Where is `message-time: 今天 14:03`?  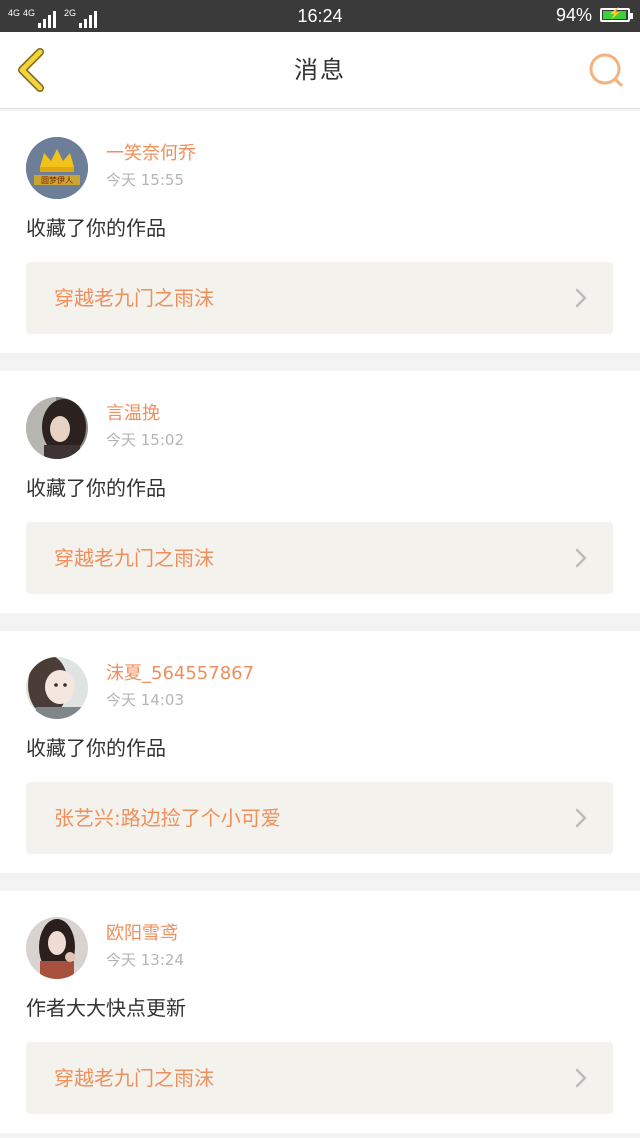
message-time: 今天 14:03 is located at coordinates (145, 700).